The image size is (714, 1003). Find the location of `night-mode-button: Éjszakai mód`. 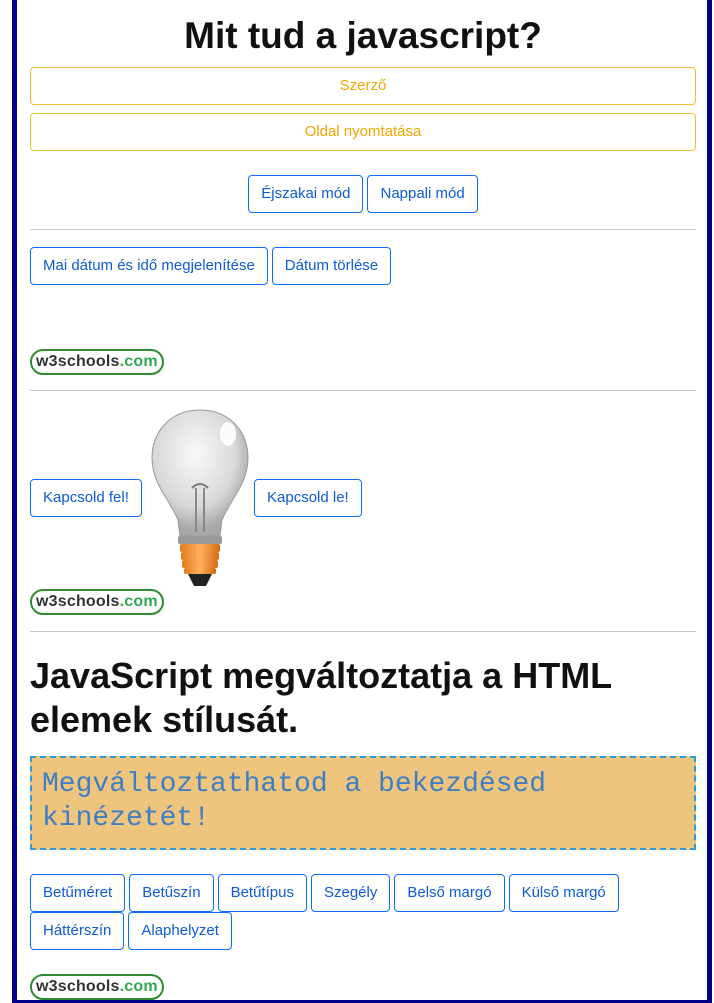

night-mode-button: Éjszakai mód is located at coordinates (306, 194).